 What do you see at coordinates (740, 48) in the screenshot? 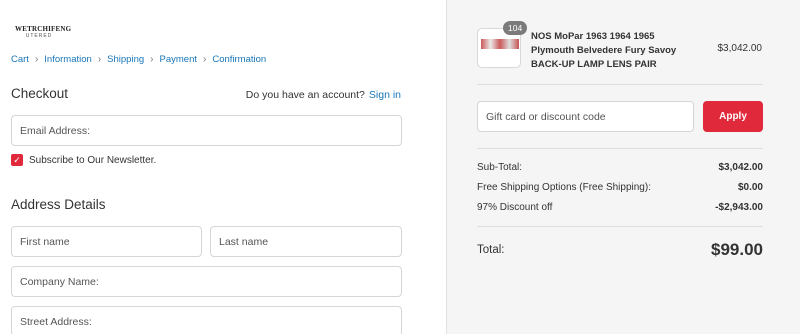
I see `product-price: $3,042.00` at bounding box center [740, 48].